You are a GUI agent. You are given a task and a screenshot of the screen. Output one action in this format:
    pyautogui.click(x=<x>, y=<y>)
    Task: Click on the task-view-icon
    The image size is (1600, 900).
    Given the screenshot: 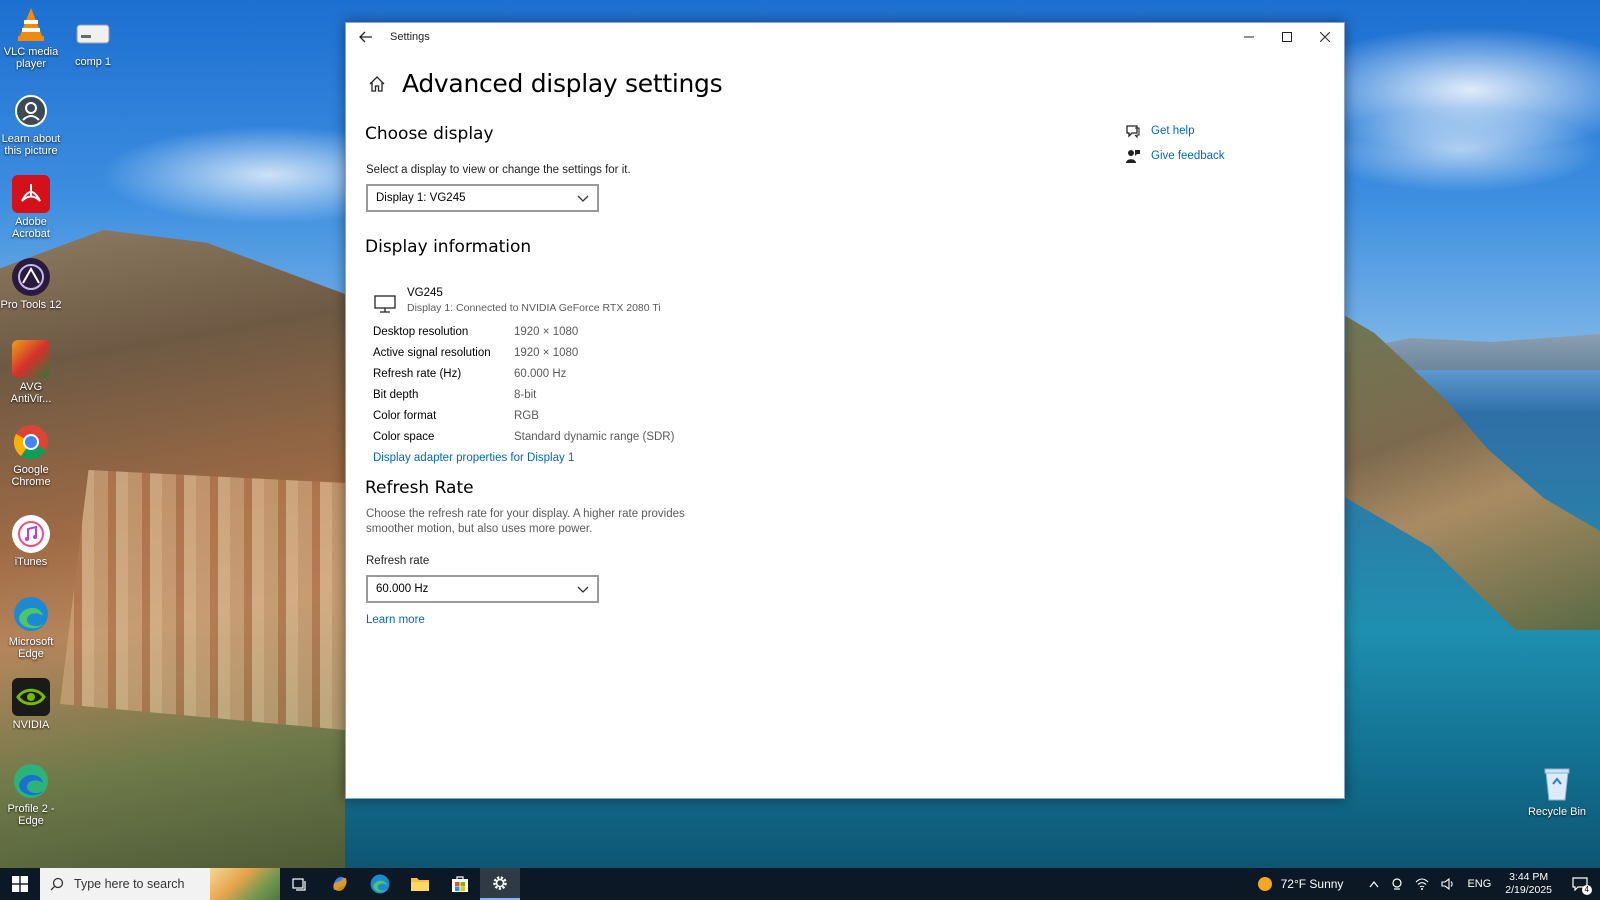 What is the action you would take?
    pyautogui.click(x=299, y=884)
    